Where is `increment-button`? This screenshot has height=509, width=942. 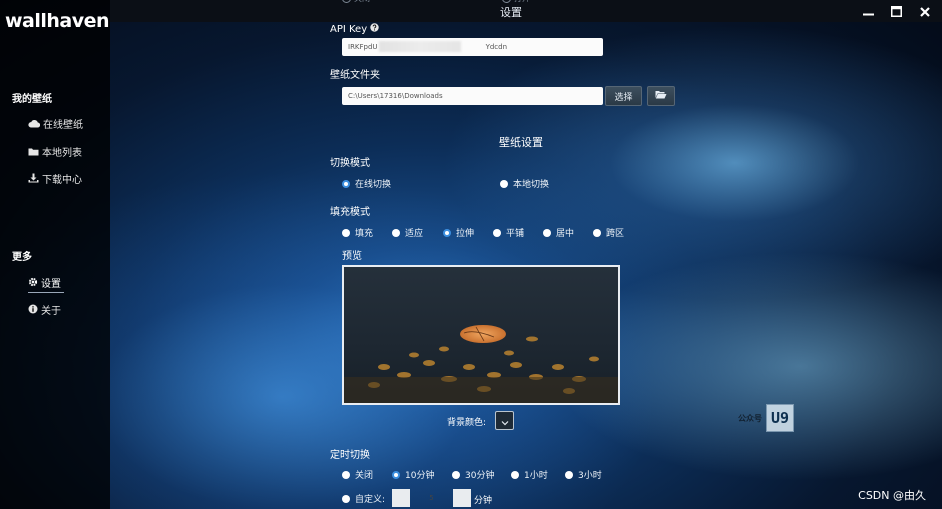
increment-button is located at coordinates (462, 498).